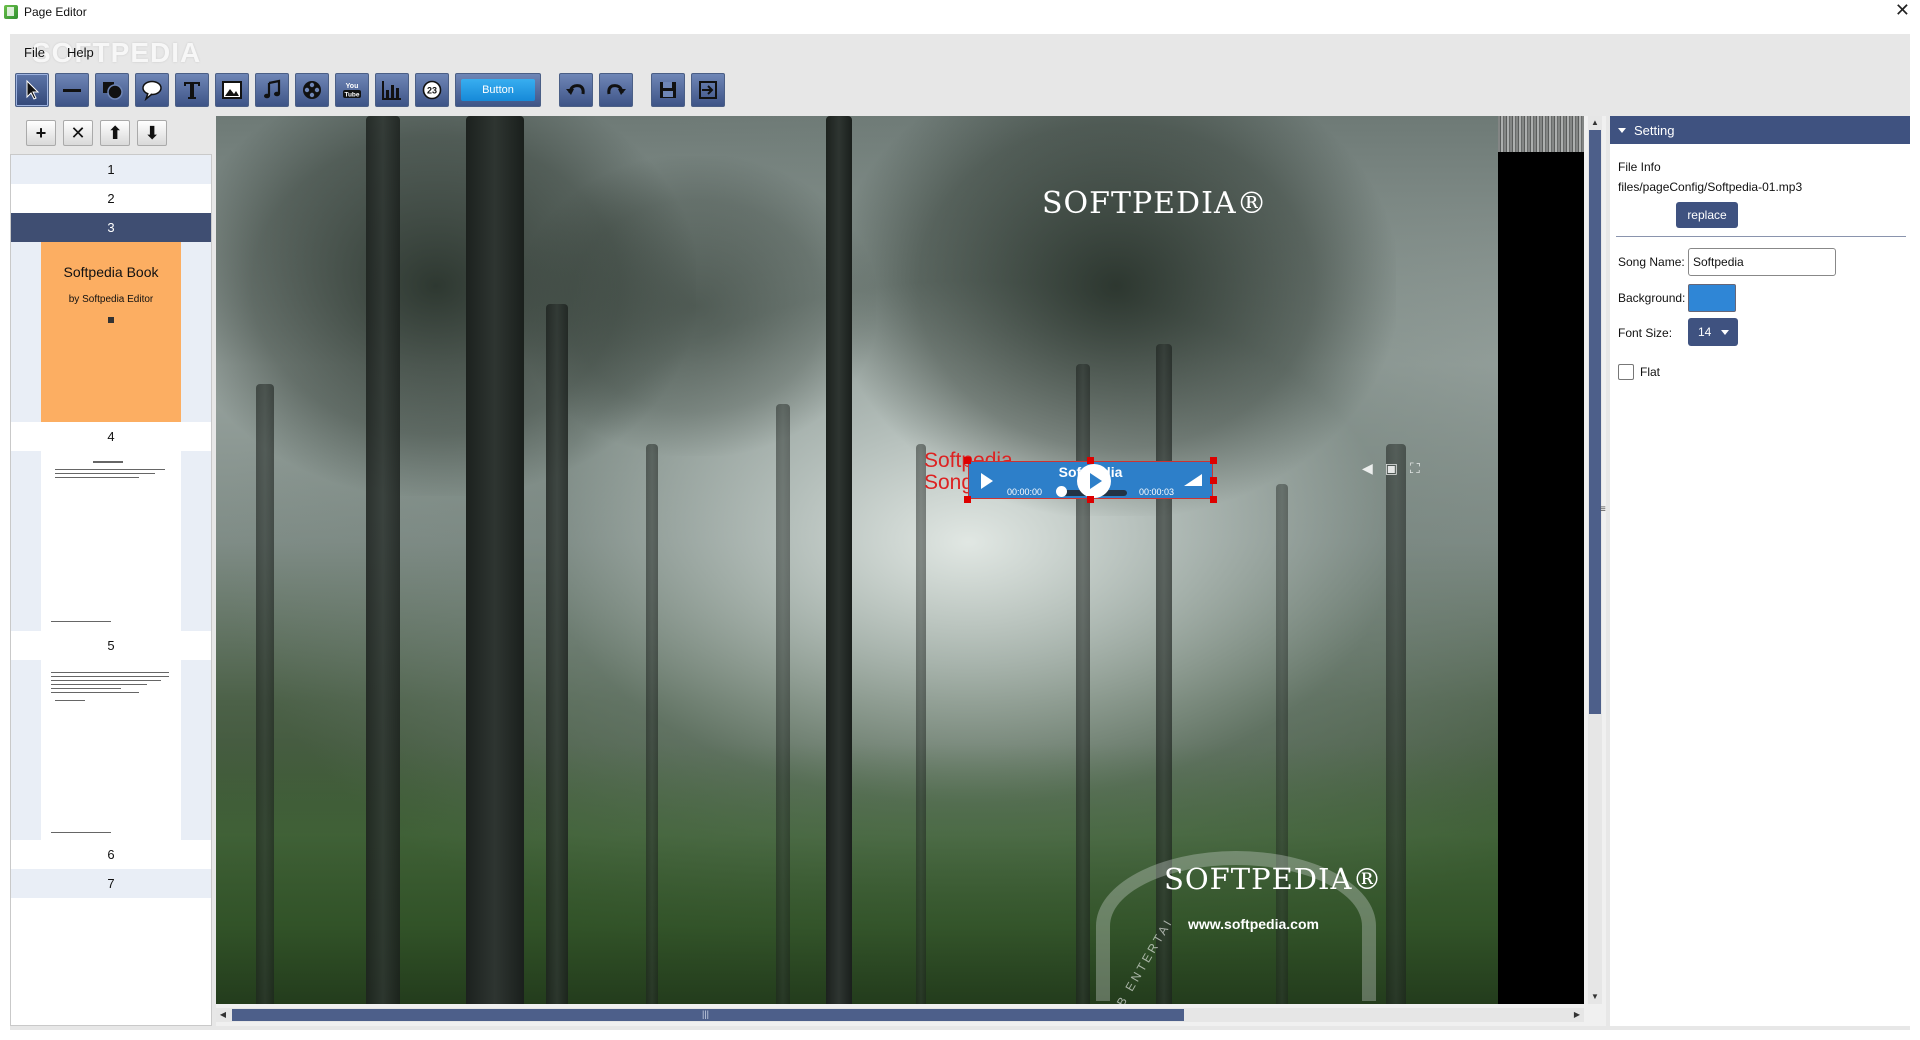 Image resolution: width=1920 pixels, height=1040 pixels. I want to click on save-disk-icon, so click(668, 90).